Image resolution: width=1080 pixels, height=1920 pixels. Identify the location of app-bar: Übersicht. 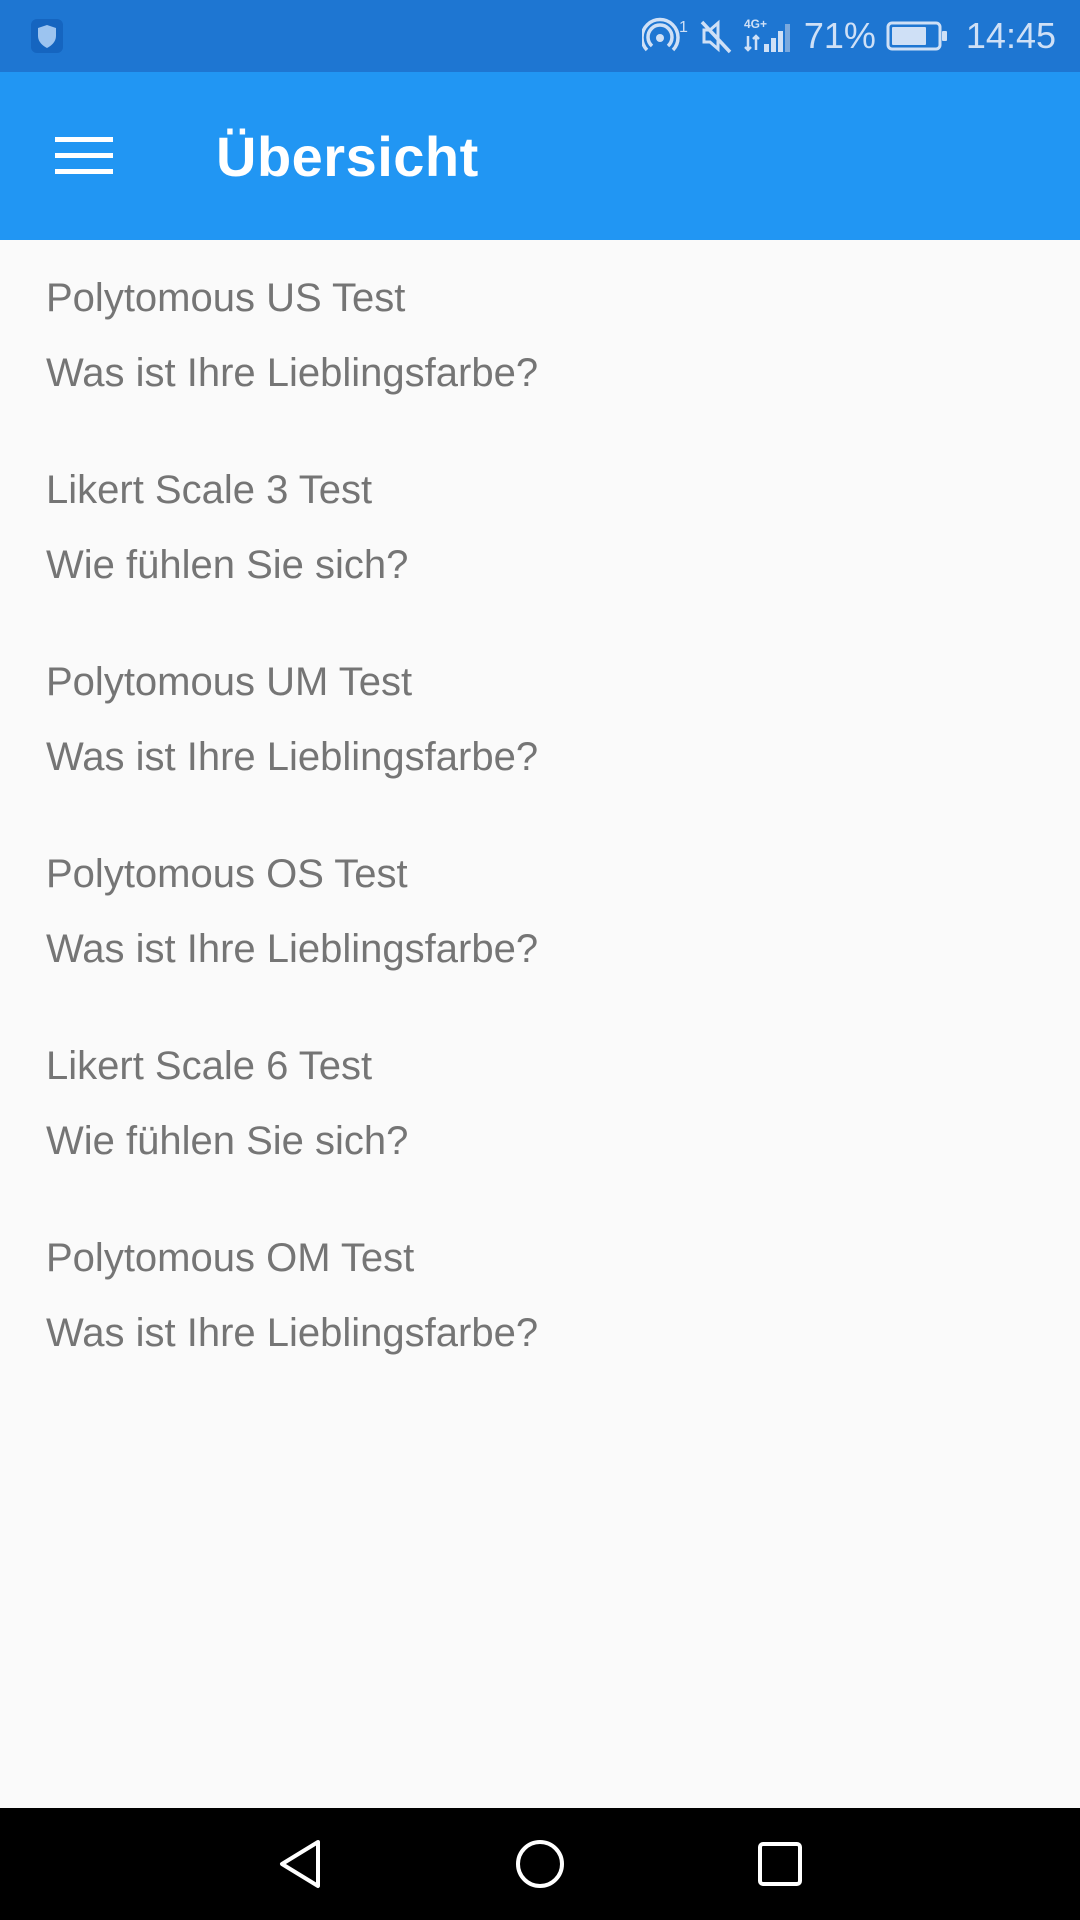
(540, 156).